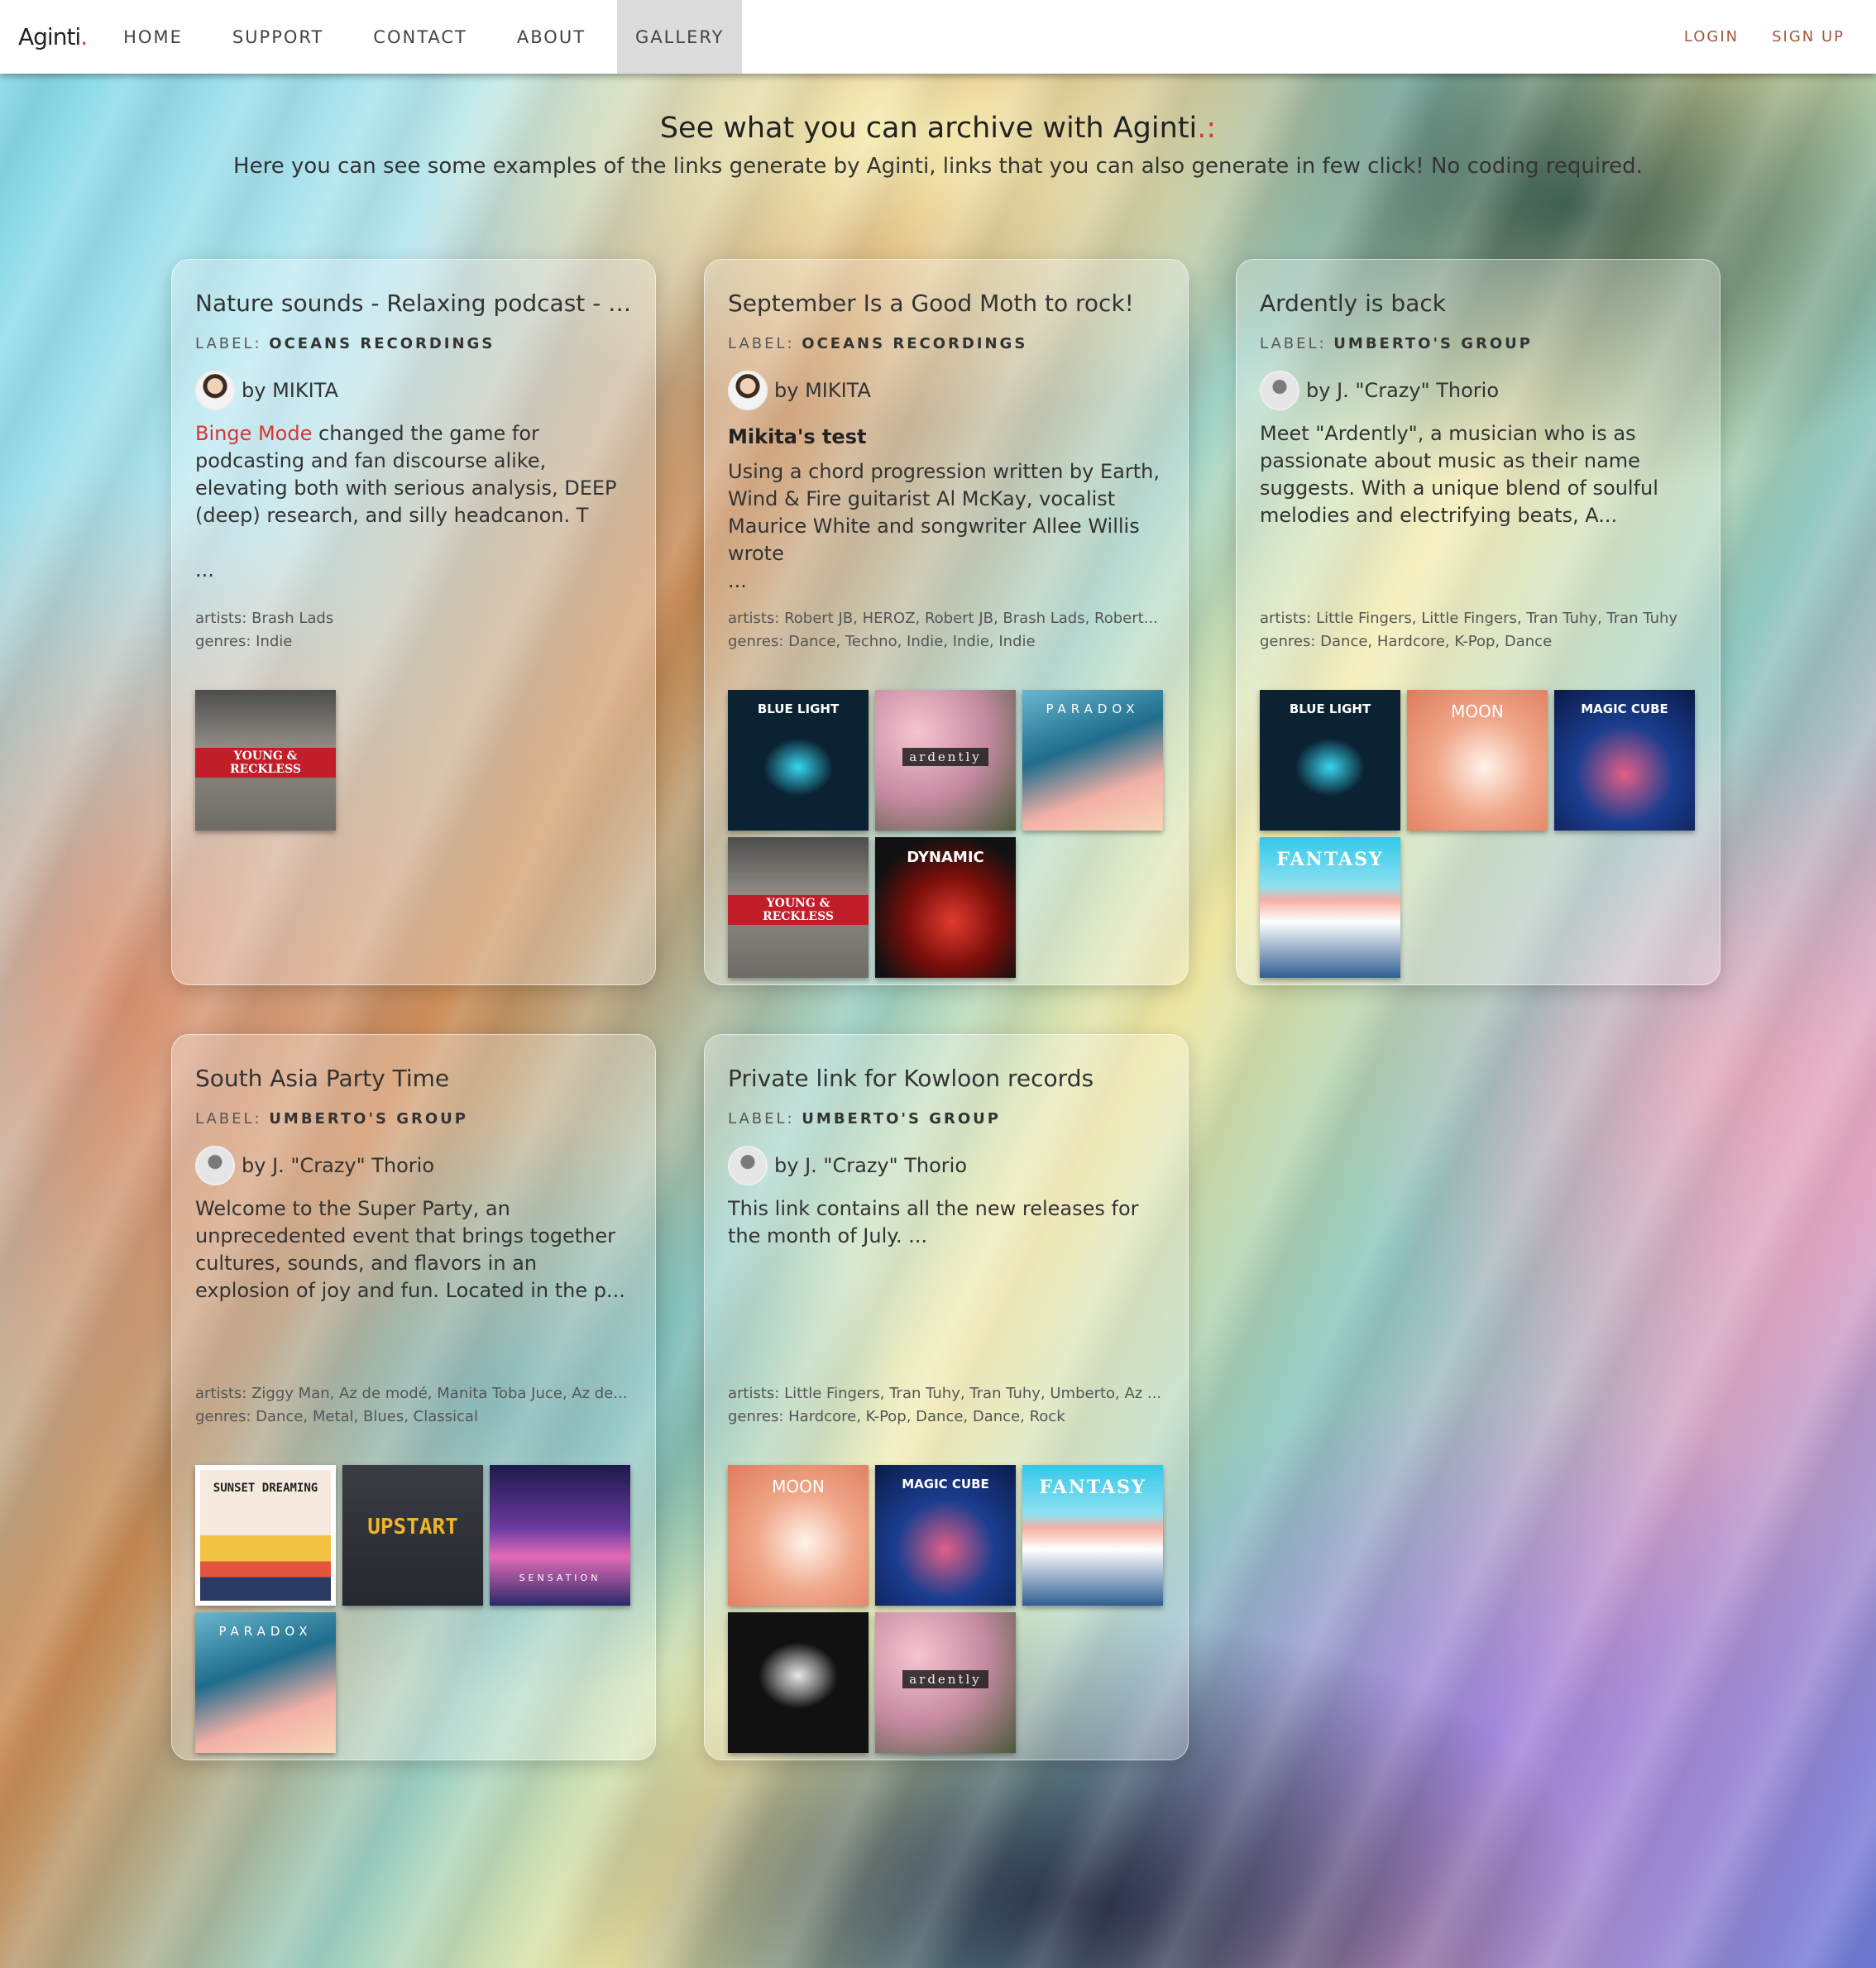  I want to click on cover-title: SENSATION, so click(560, 1578).